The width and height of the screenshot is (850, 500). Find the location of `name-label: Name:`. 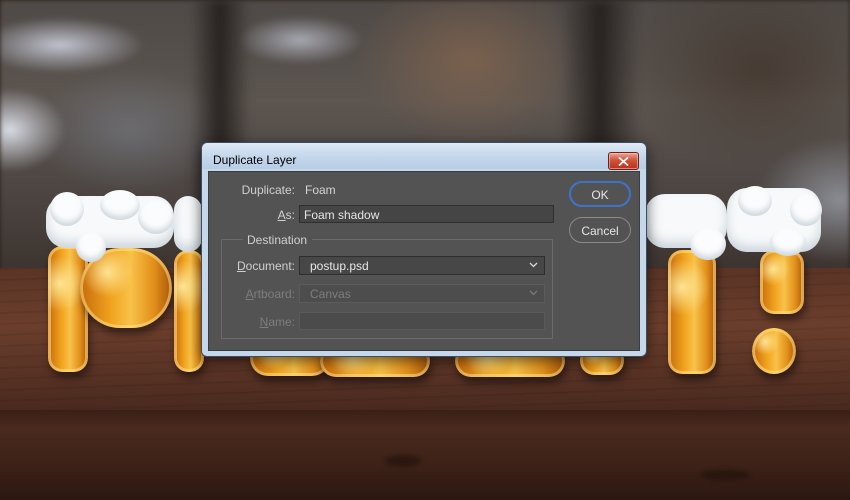

name-label: Name: is located at coordinates (252, 322).